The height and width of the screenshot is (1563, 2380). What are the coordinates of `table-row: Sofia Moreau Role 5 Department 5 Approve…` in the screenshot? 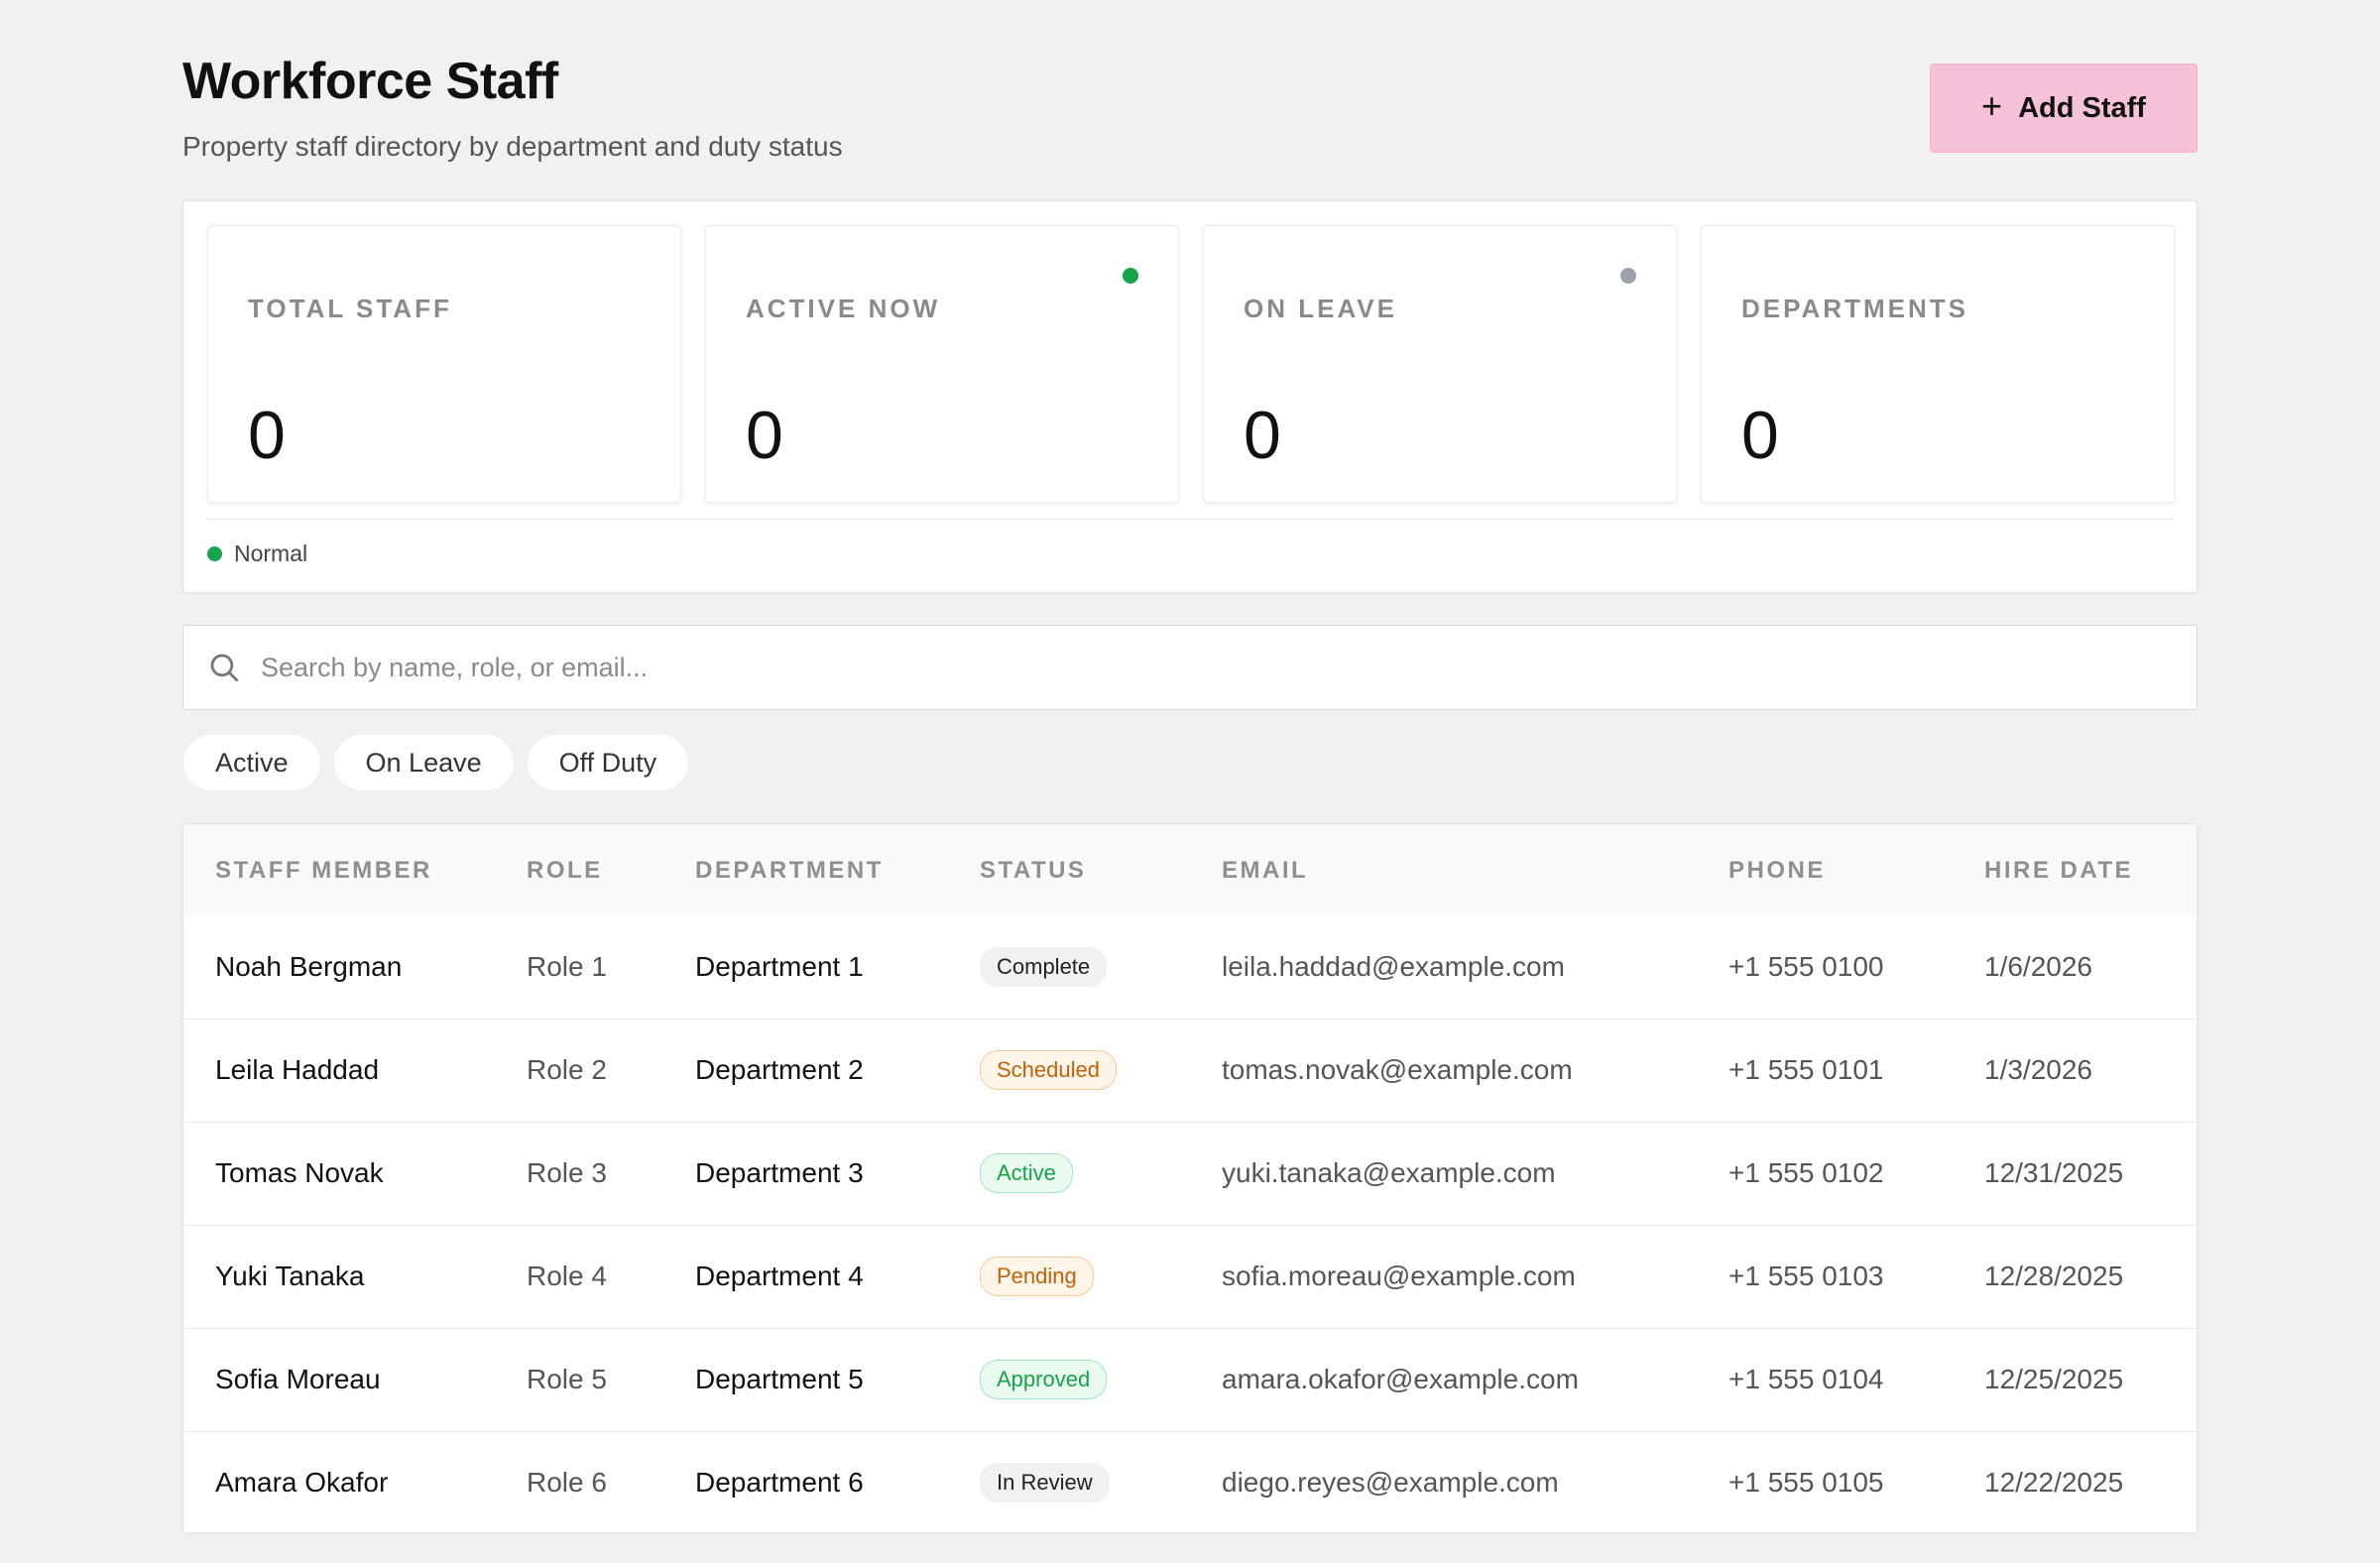 It's located at (1190, 1379).